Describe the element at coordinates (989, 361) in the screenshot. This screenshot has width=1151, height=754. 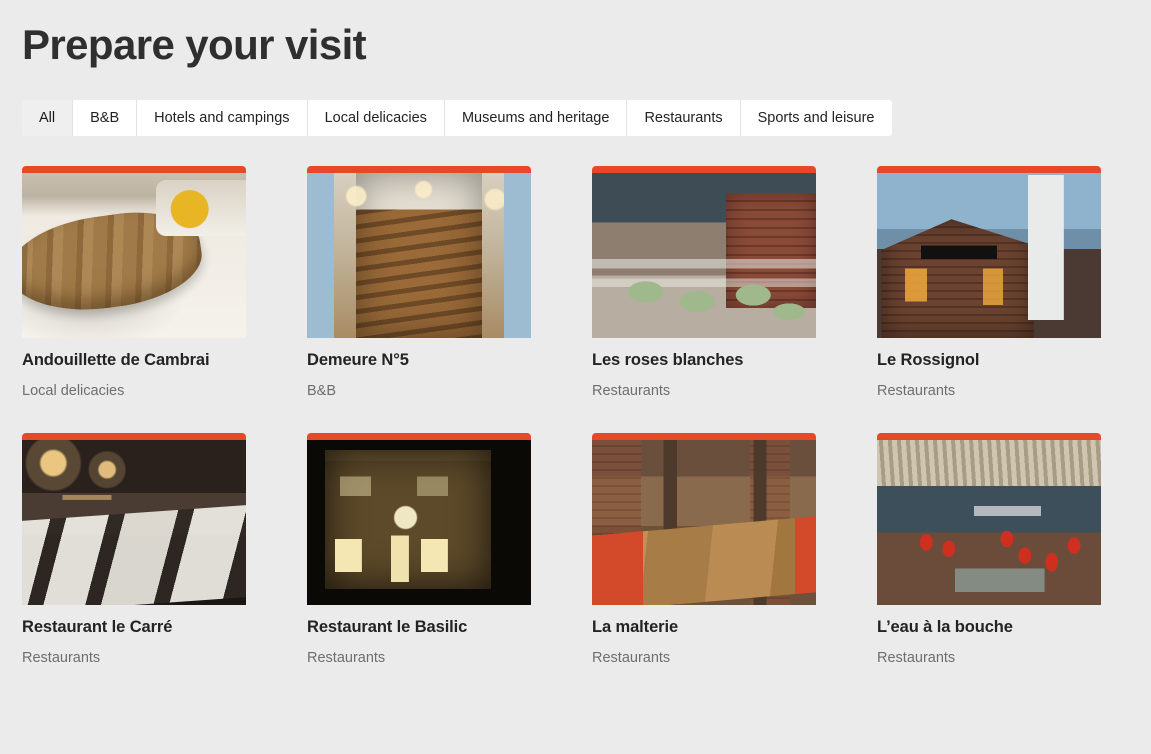
I see `card-title: Le Rossignol` at that location.